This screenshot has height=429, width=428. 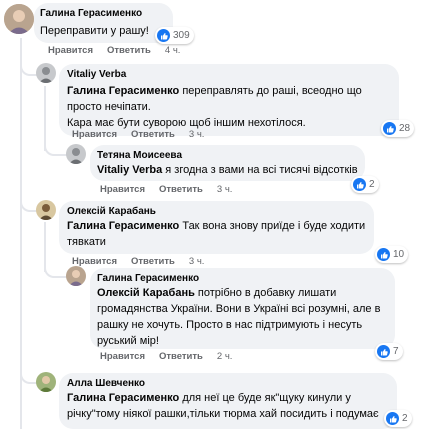 What do you see at coordinates (129, 170) in the screenshot?
I see `mention-link: Vitaliy Verba` at bounding box center [129, 170].